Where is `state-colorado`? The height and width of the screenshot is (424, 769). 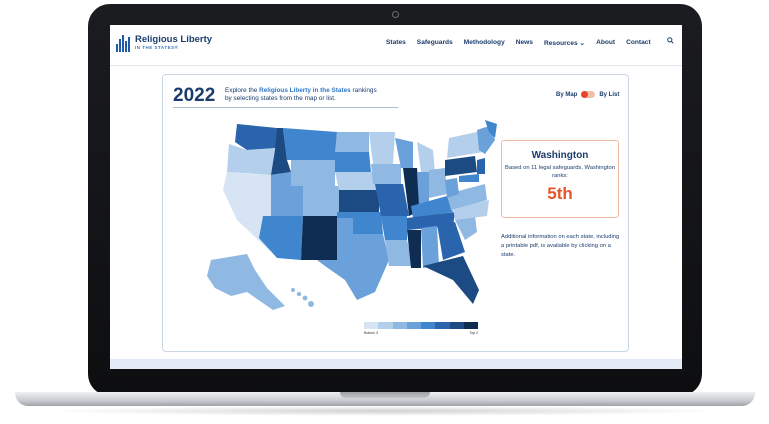 state-colorado is located at coordinates (321, 201).